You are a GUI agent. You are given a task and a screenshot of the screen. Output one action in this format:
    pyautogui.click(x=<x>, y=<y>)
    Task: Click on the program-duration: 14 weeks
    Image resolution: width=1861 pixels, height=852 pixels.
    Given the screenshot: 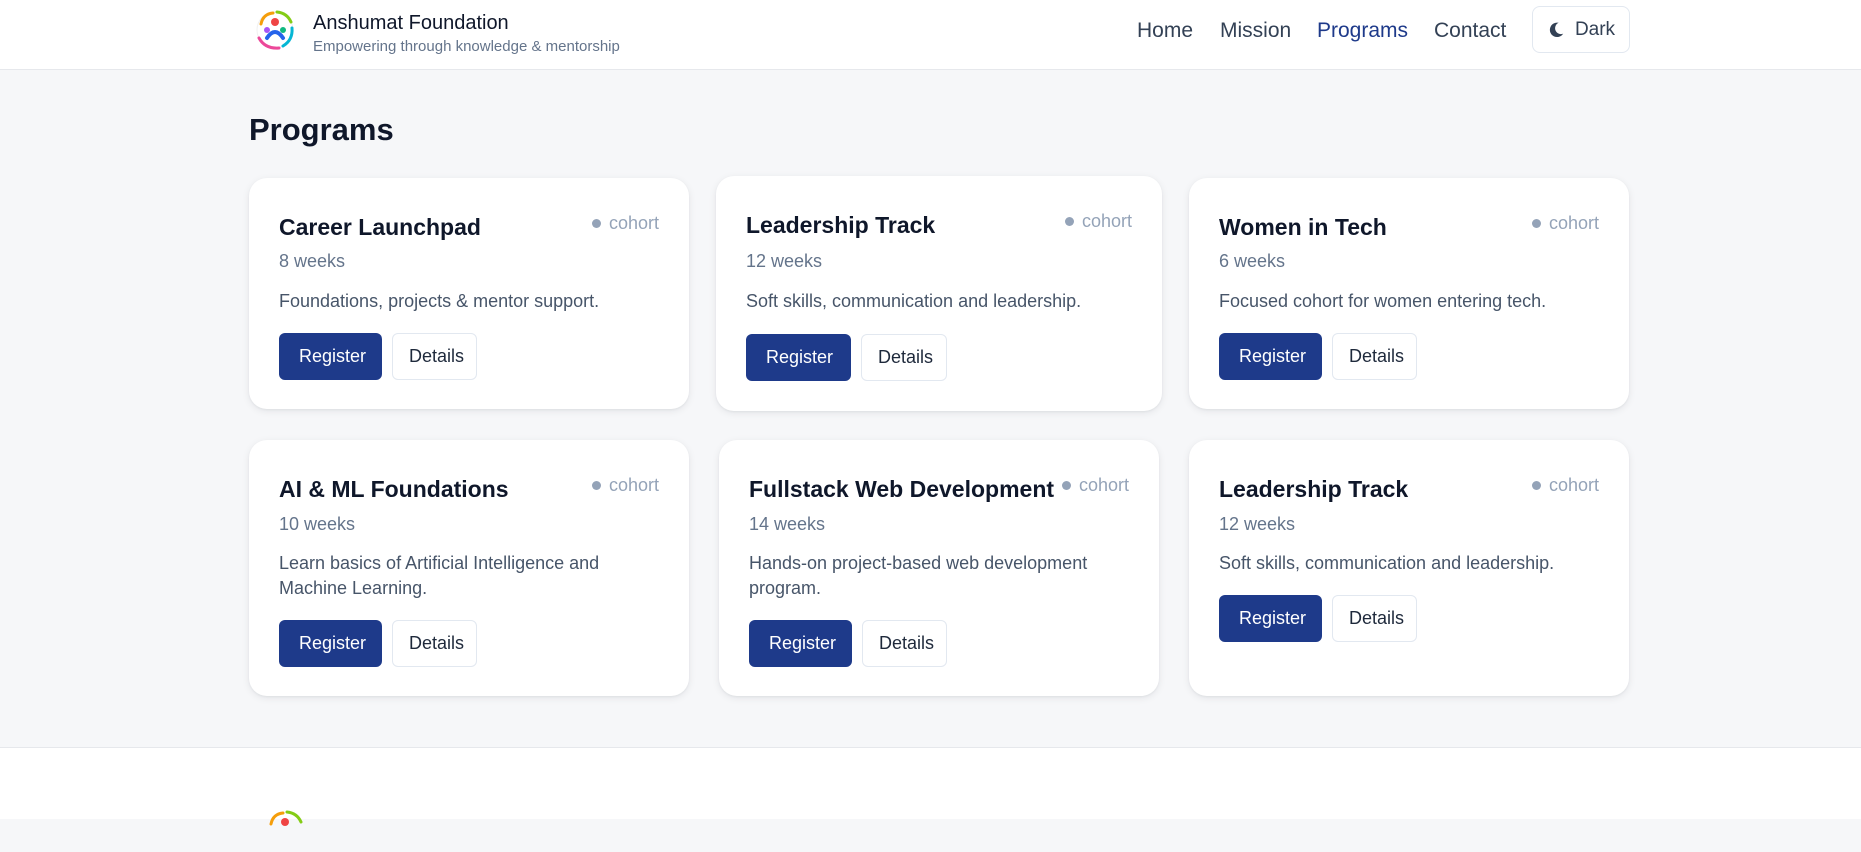 What is the action you would take?
    pyautogui.click(x=787, y=524)
    